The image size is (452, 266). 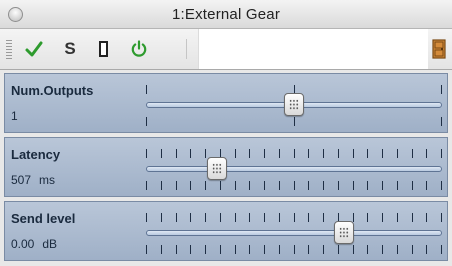 I want to click on apply-button, so click(x=34, y=49).